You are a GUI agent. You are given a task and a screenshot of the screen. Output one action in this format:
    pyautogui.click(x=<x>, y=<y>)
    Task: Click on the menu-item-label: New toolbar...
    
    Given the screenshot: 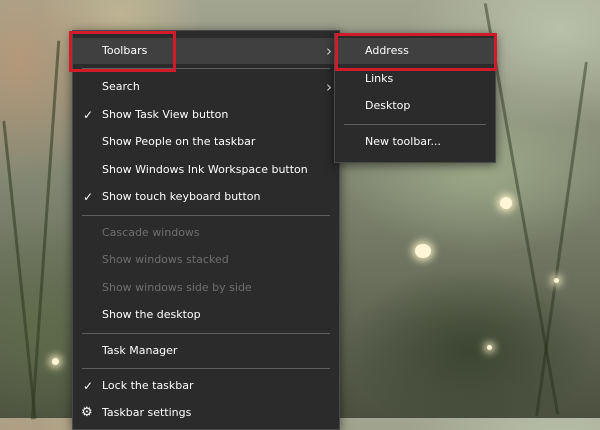 What is the action you would take?
    pyautogui.click(x=403, y=141)
    